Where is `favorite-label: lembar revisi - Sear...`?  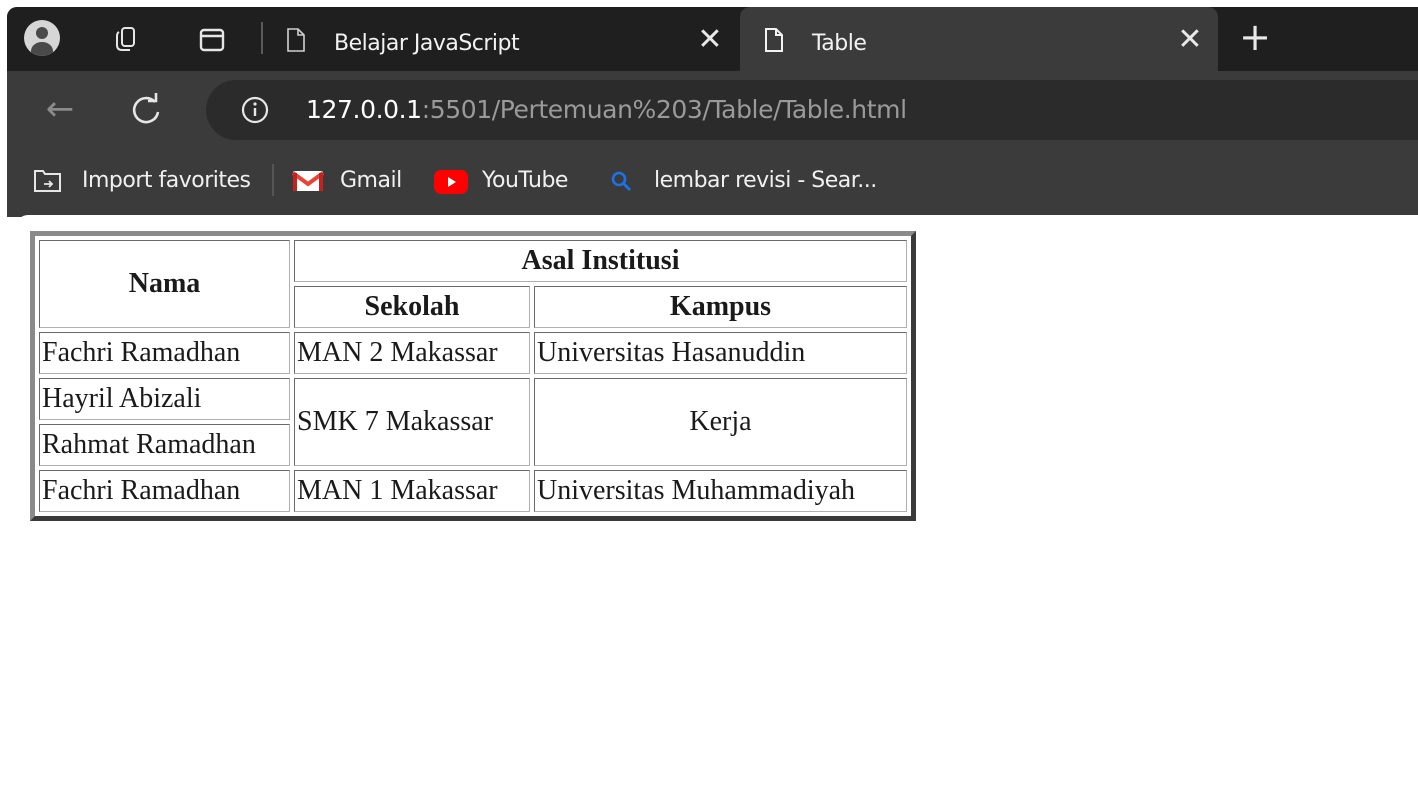
favorite-label: lembar revisi - Sear... is located at coordinates (765, 180).